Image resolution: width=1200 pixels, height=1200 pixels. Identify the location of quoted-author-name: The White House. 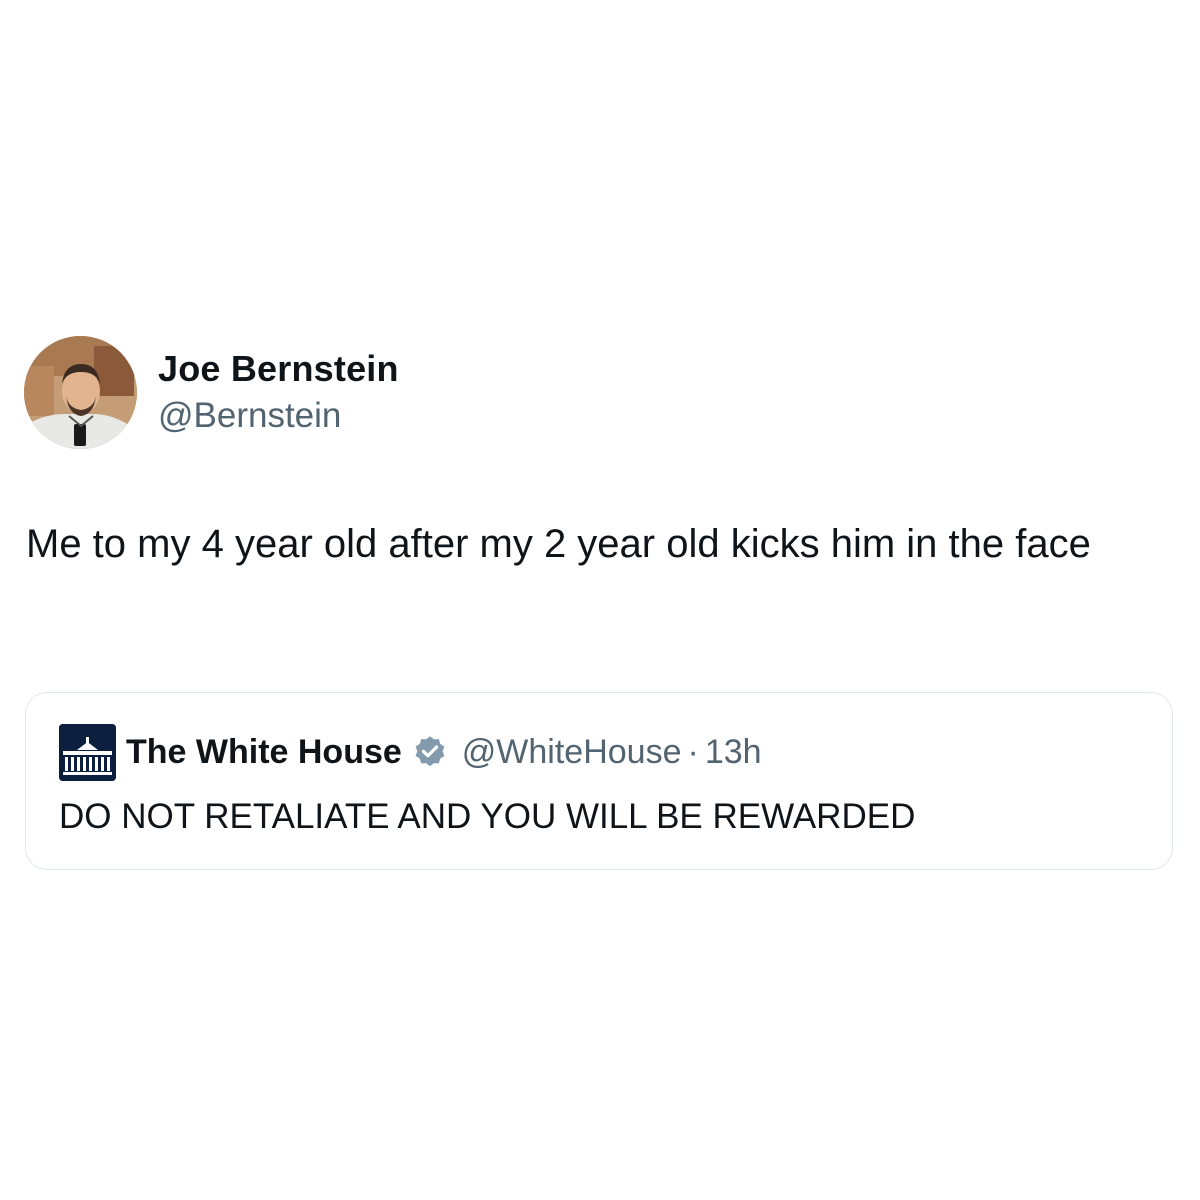
(264, 752).